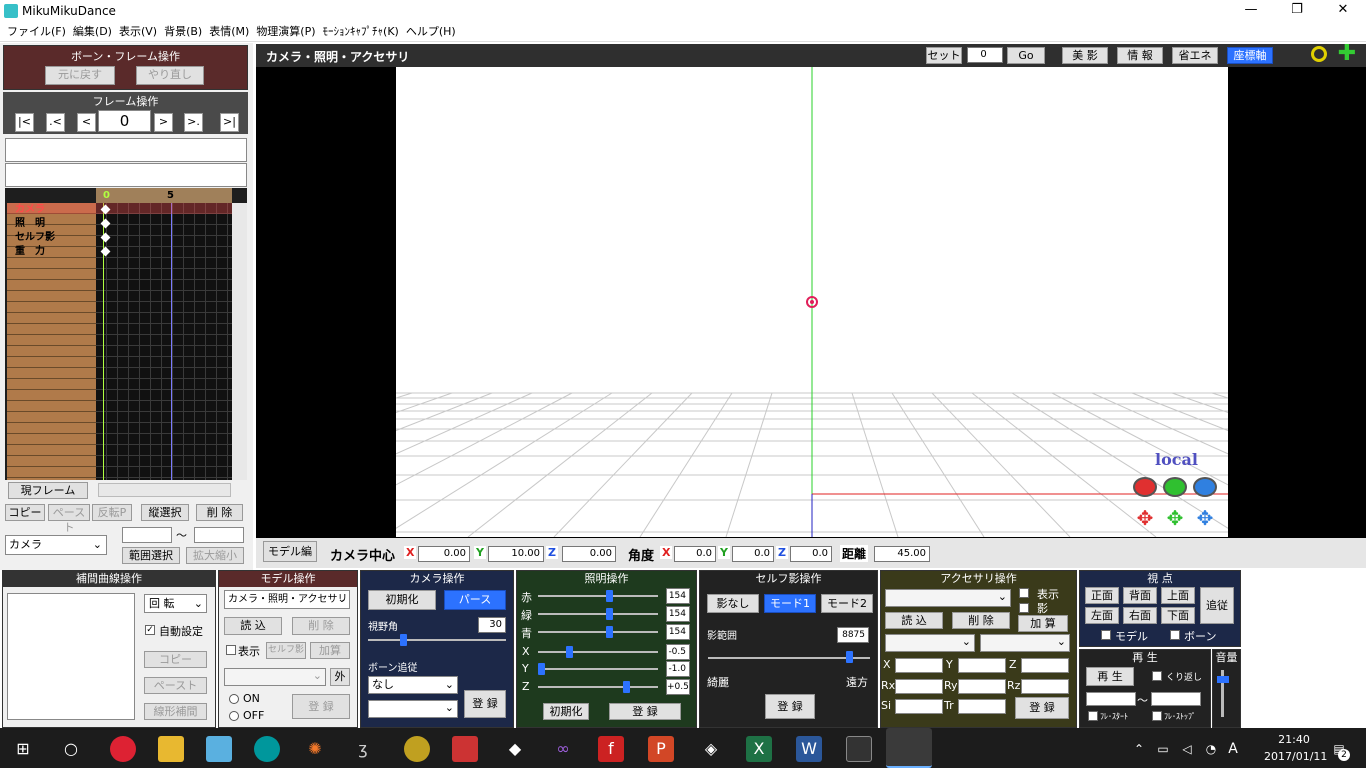 This screenshot has width=1366, height=768. What do you see at coordinates (123, 749) in the screenshot?
I see `chrome-icon` at bounding box center [123, 749].